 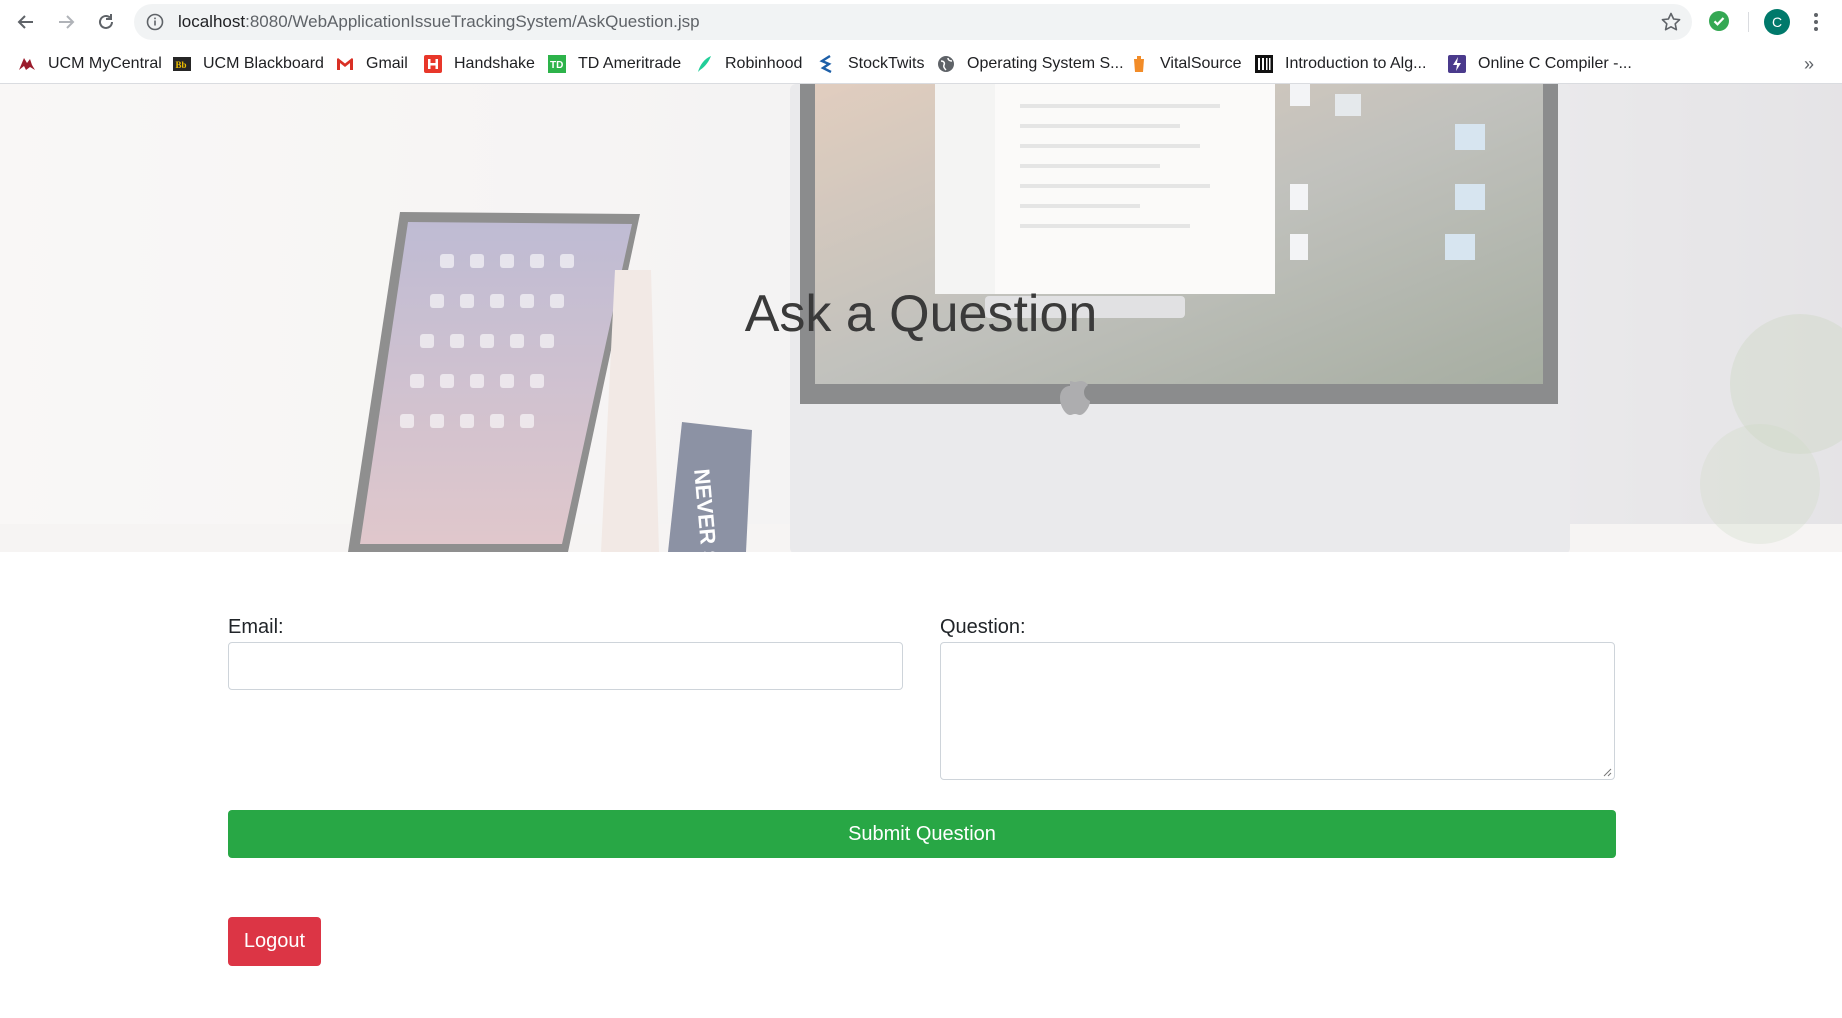 I want to click on question-label: Question:, so click(x=983, y=627).